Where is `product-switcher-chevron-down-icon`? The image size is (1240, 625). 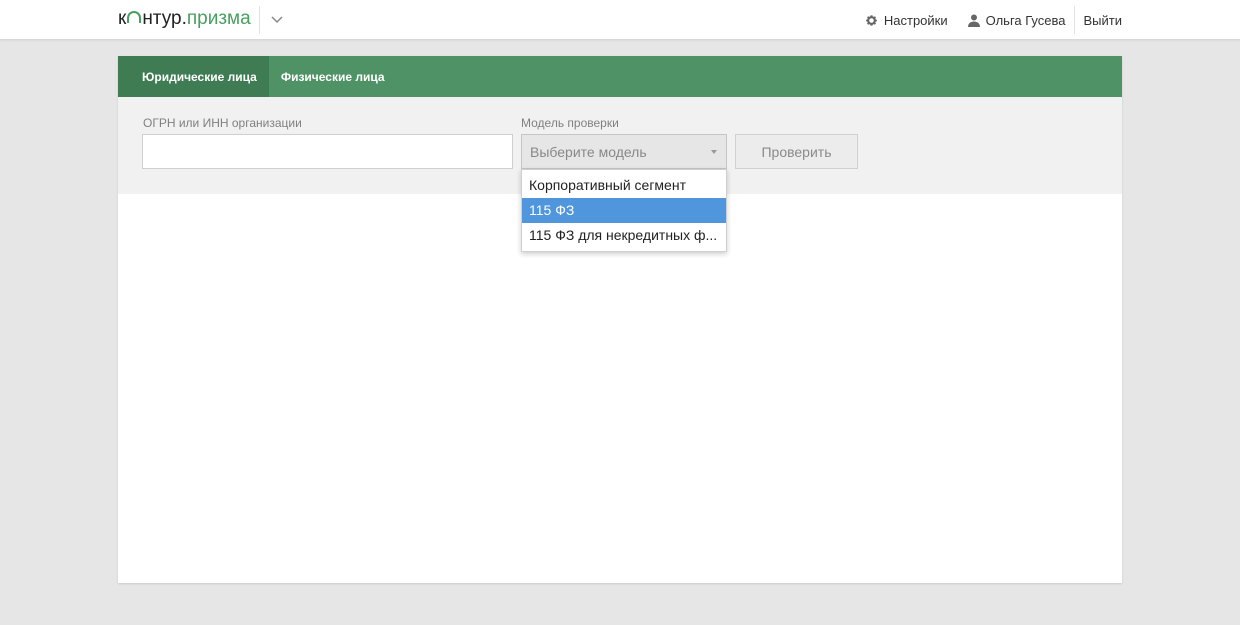
product-switcher-chevron-down-icon is located at coordinates (277, 19).